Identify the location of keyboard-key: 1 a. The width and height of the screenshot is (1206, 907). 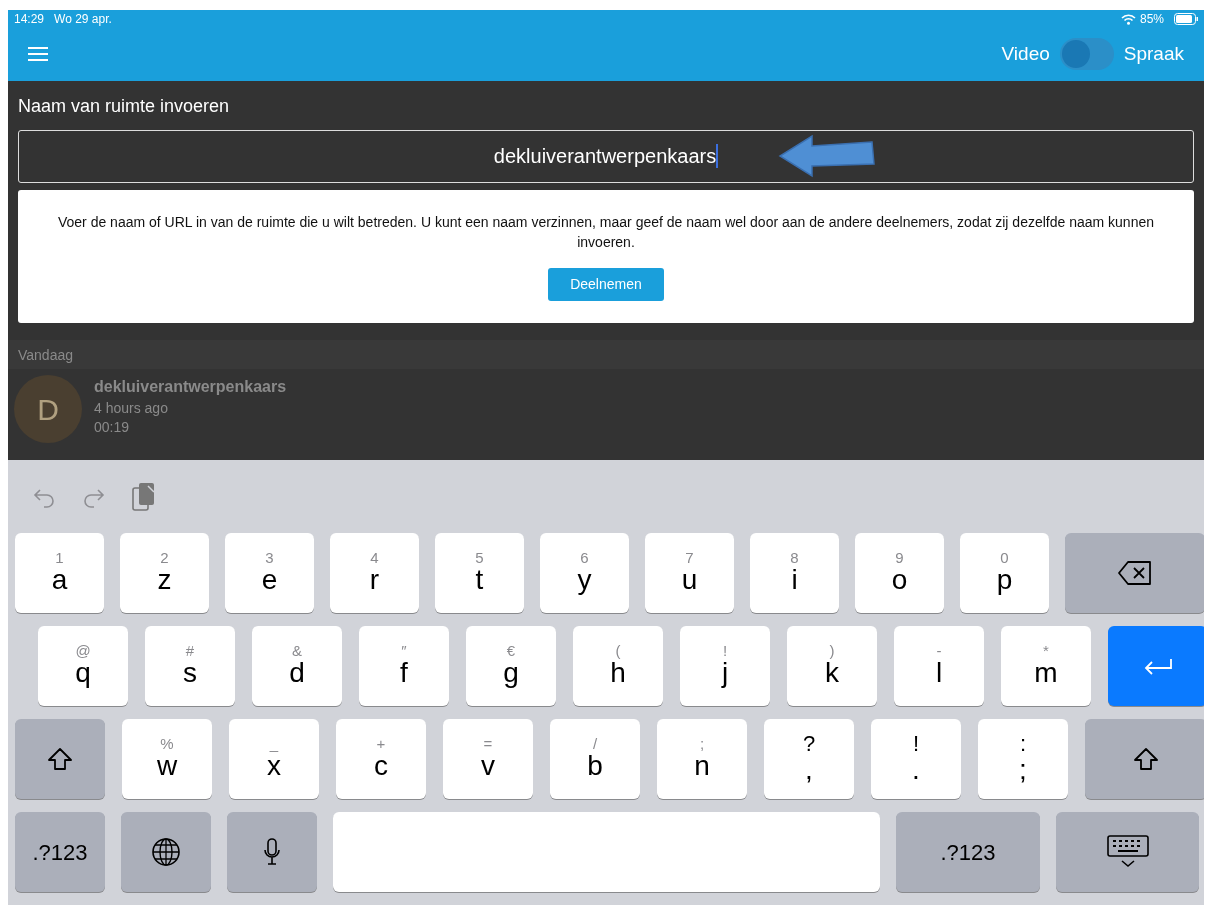
(59, 573).